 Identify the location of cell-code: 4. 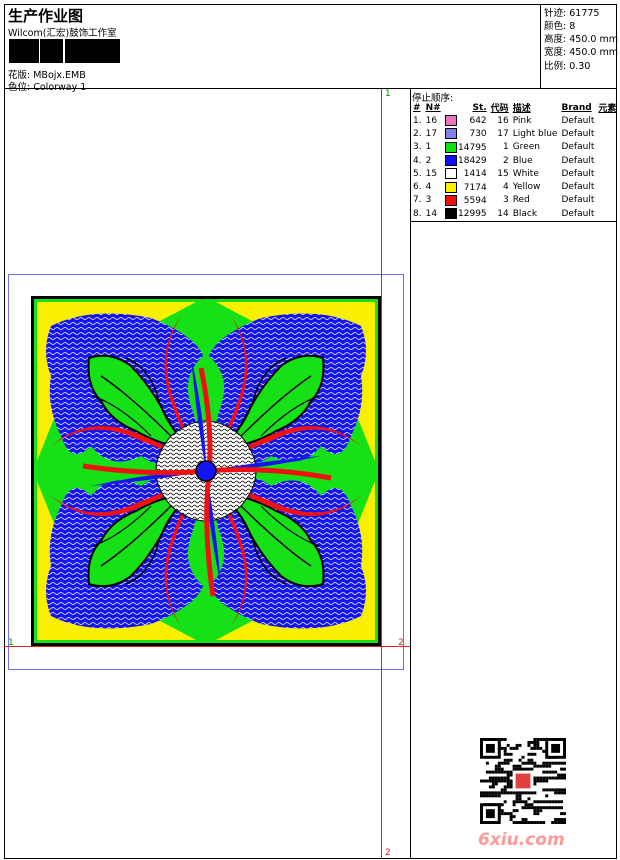
(505, 187).